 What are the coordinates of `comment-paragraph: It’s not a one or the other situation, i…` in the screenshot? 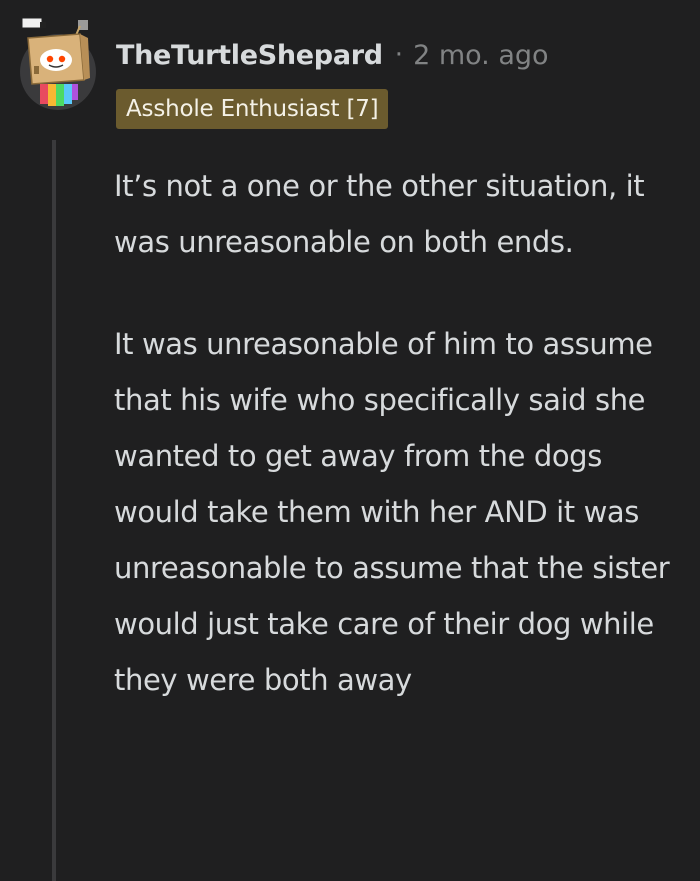 It's located at (379, 214).